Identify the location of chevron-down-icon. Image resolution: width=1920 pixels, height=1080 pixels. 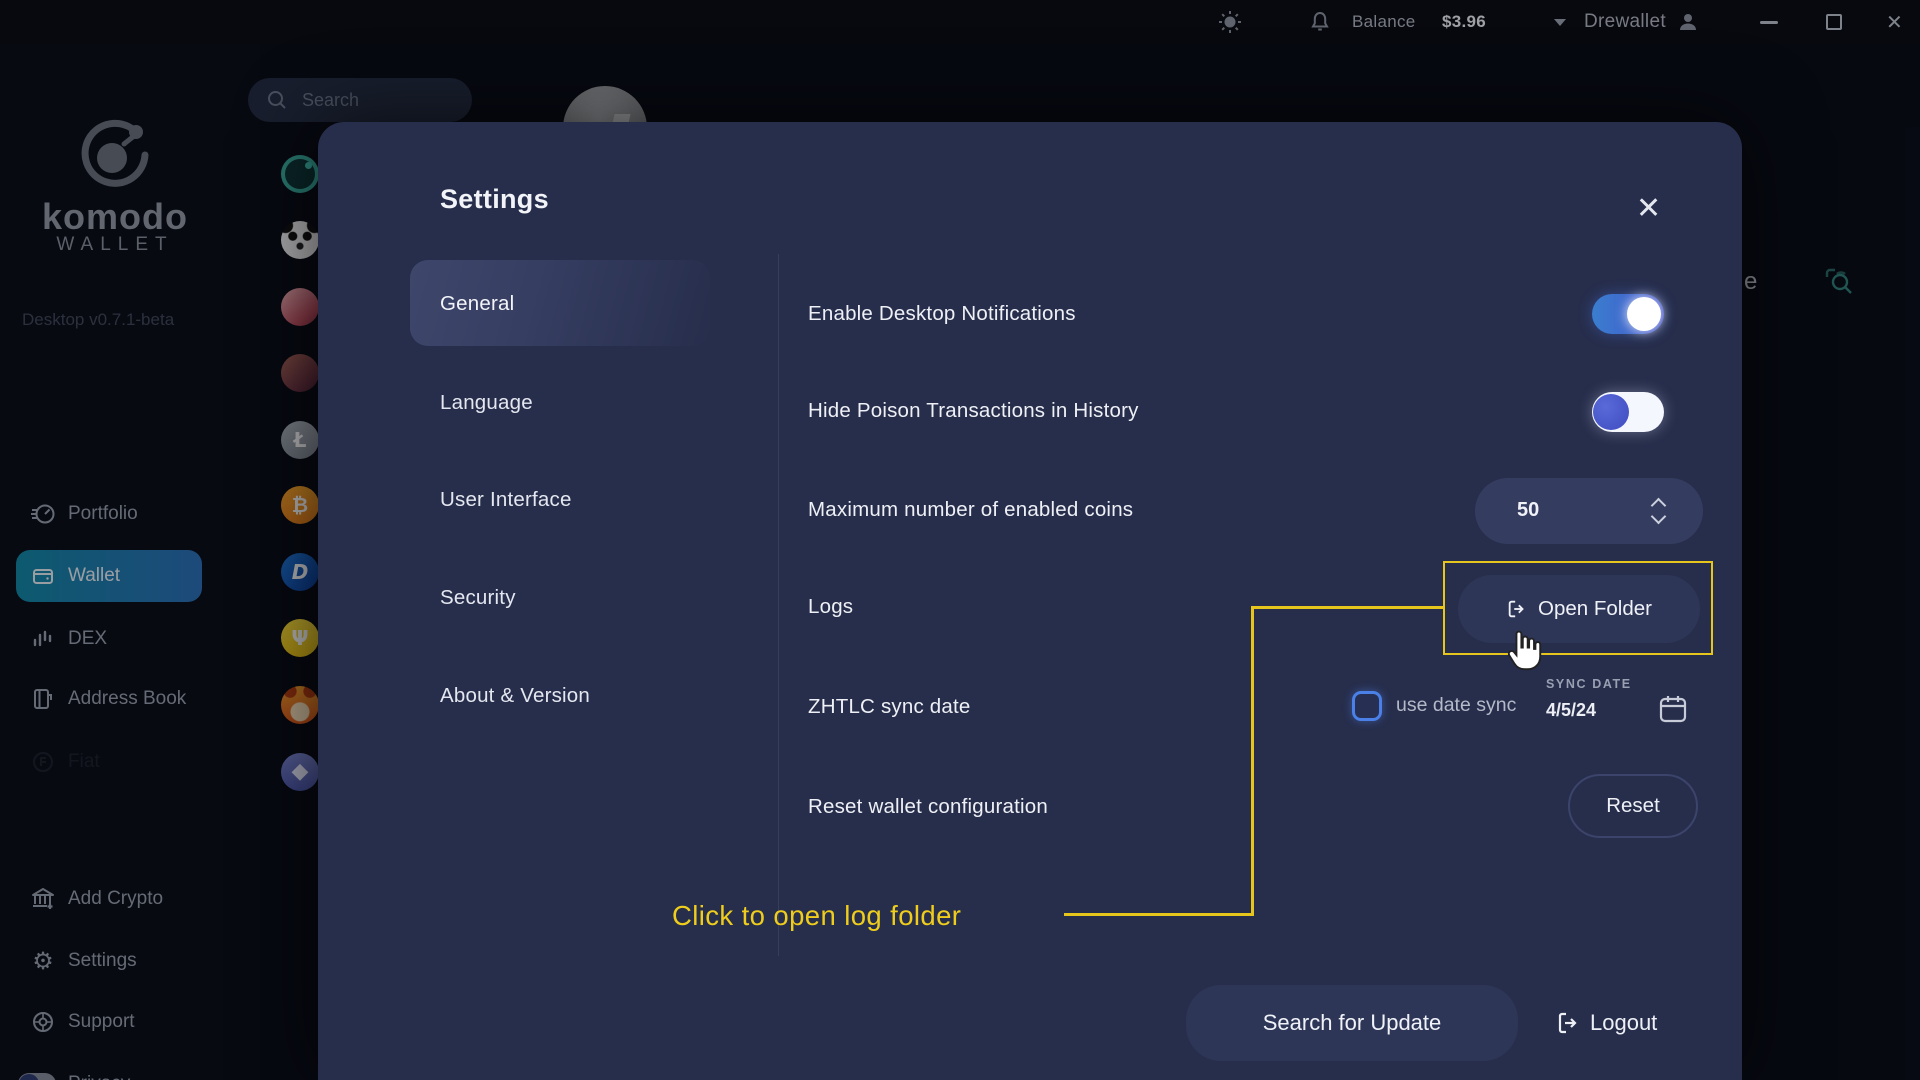
(1658, 516).